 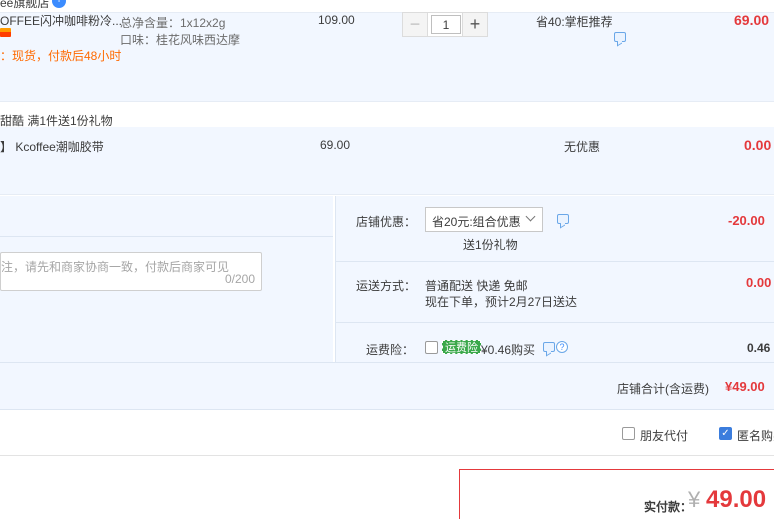 I want to click on friend-pay-checkbox, so click(x=628, y=433).